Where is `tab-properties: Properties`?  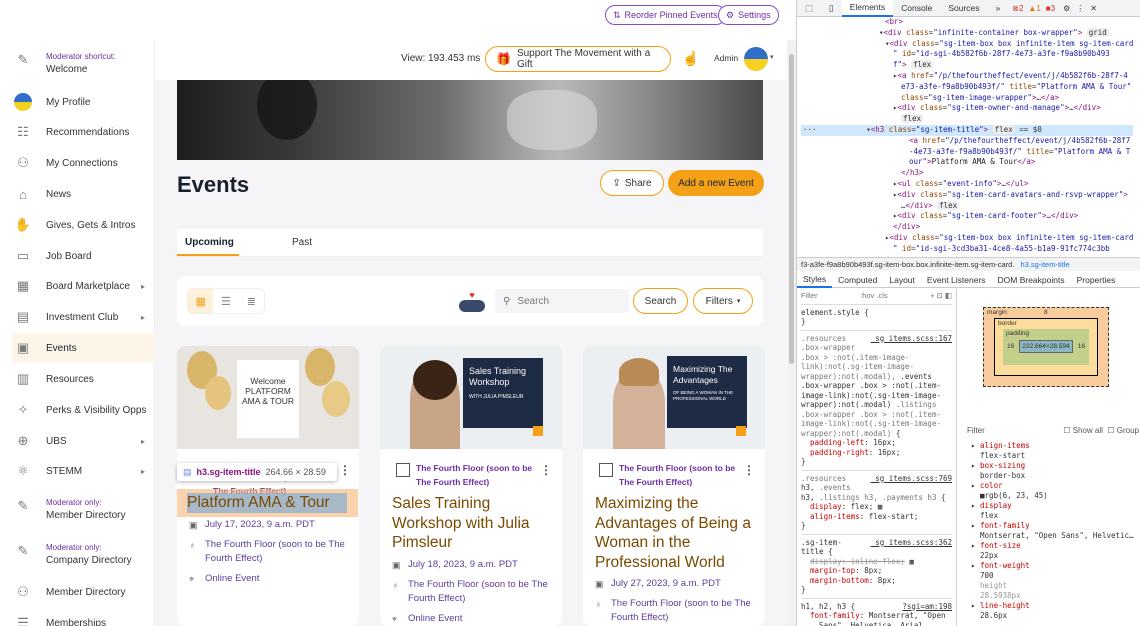 tab-properties: Properties is located at coordinates (1096, 280).